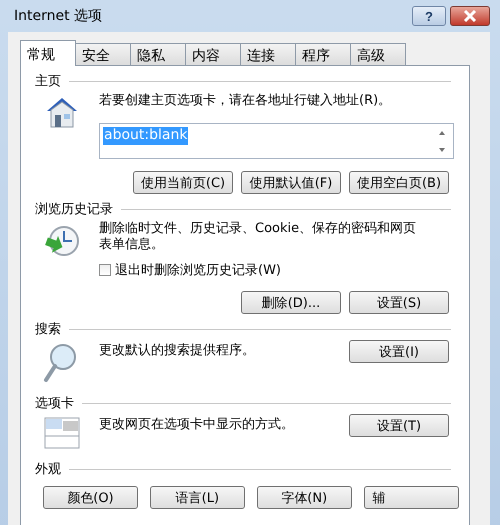 This screenshot has width=500, height=525. What do you see at coordinates (197, 424) in the screenshot?
I see `description-text: 更改网页在选项卡中显示的方式。` at bounding box center [197, 424].